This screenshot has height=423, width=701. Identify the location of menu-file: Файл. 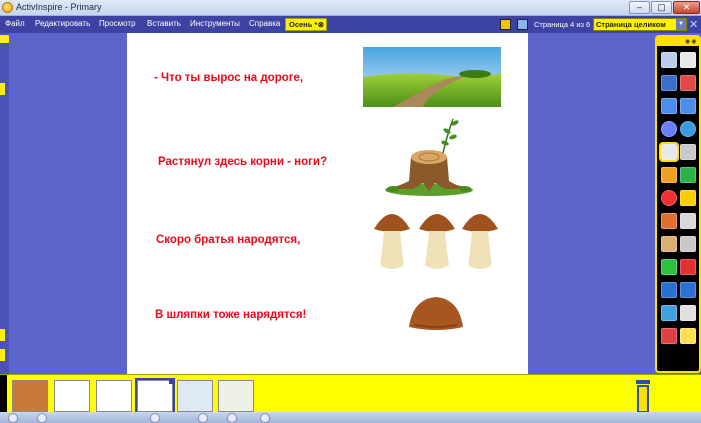
(15, 23).